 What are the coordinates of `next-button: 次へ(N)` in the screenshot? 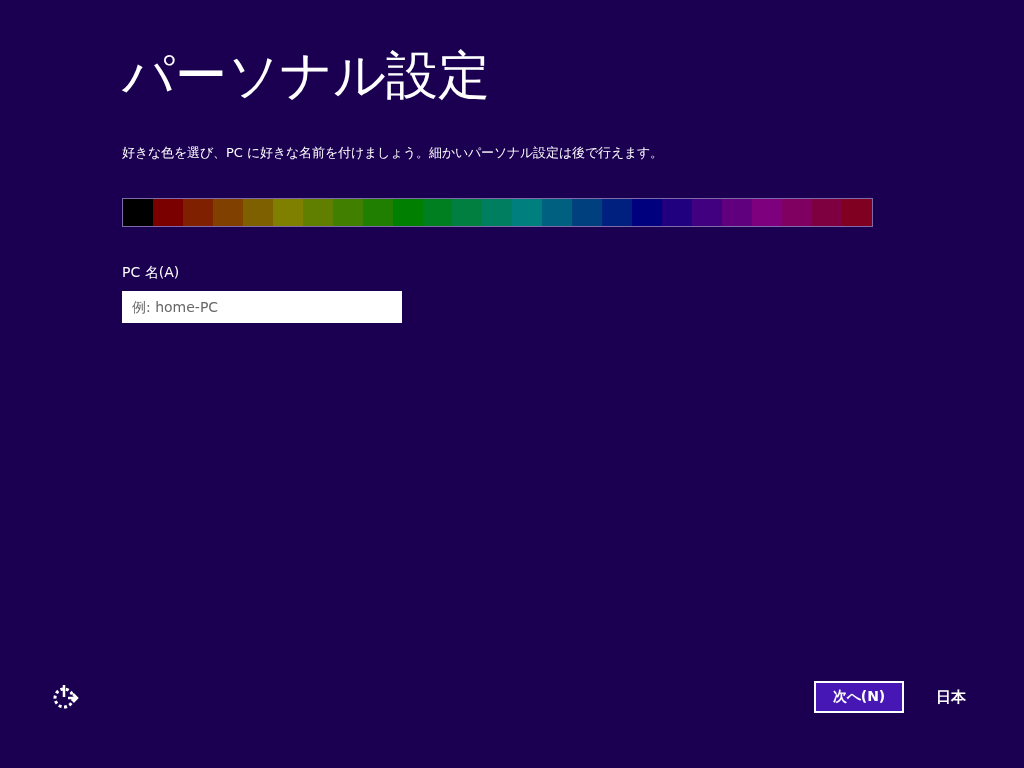 It's located at (859, 697).